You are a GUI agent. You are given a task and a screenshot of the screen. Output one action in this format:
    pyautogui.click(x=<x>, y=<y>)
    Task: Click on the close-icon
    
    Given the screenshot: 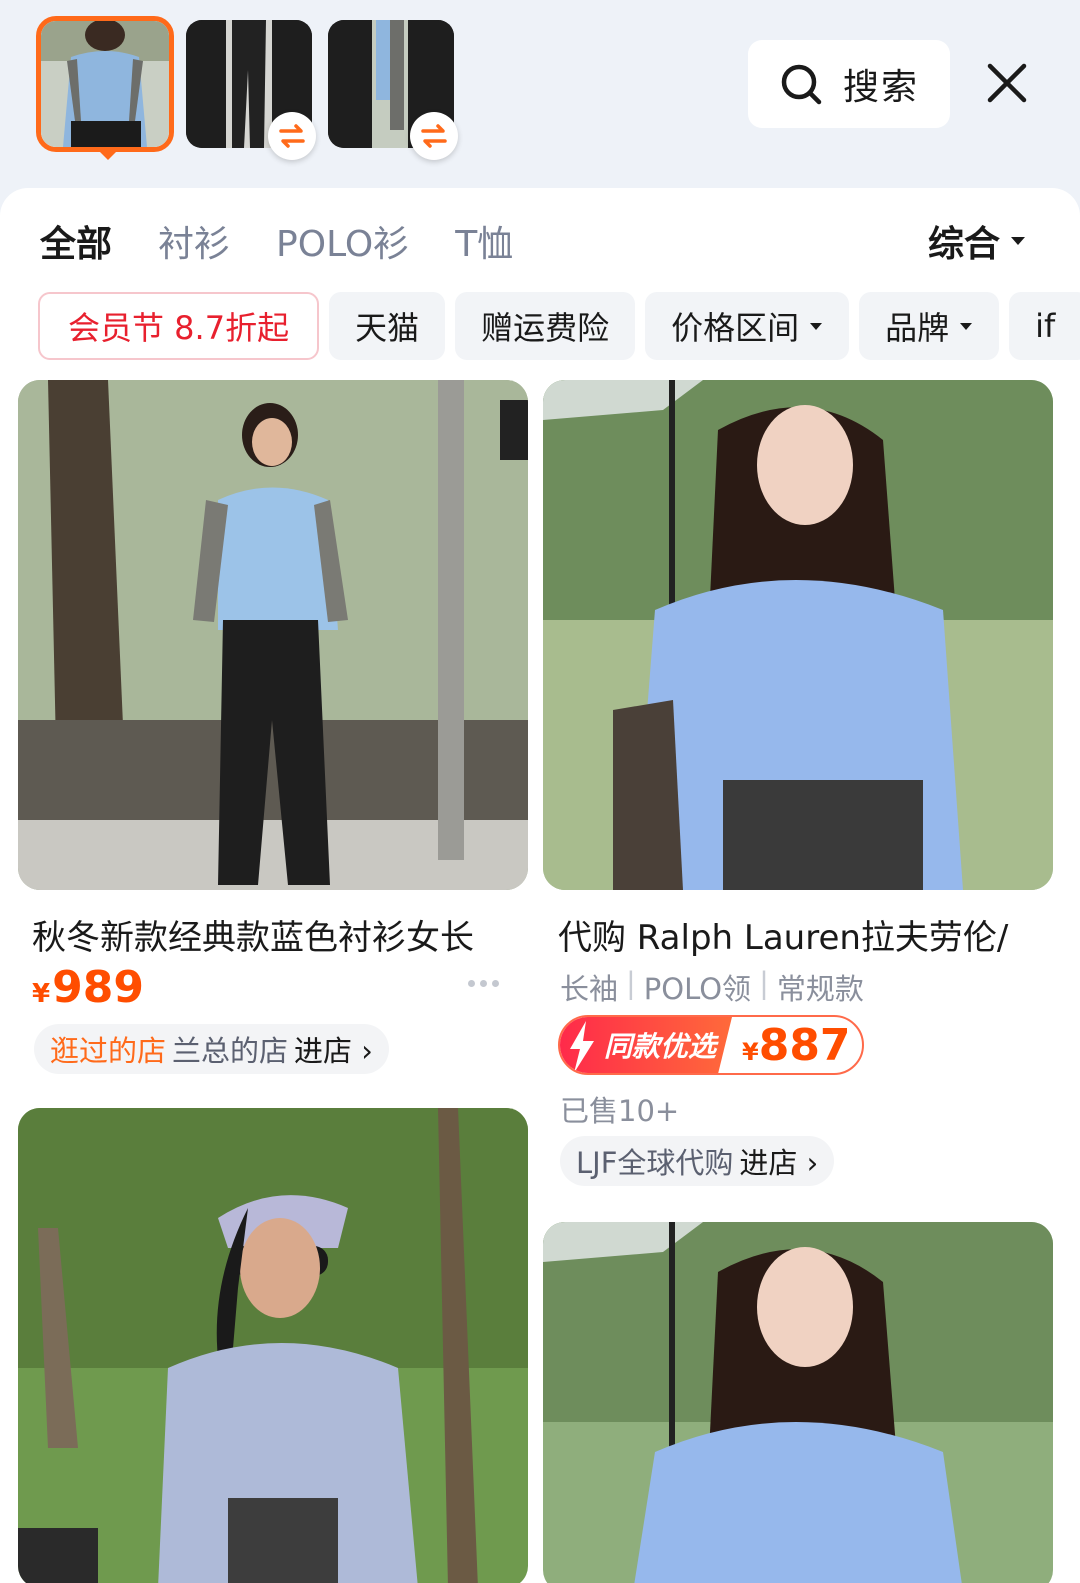 What is the action you would take?
    pyautogui.click(x=1007, y=83)
    